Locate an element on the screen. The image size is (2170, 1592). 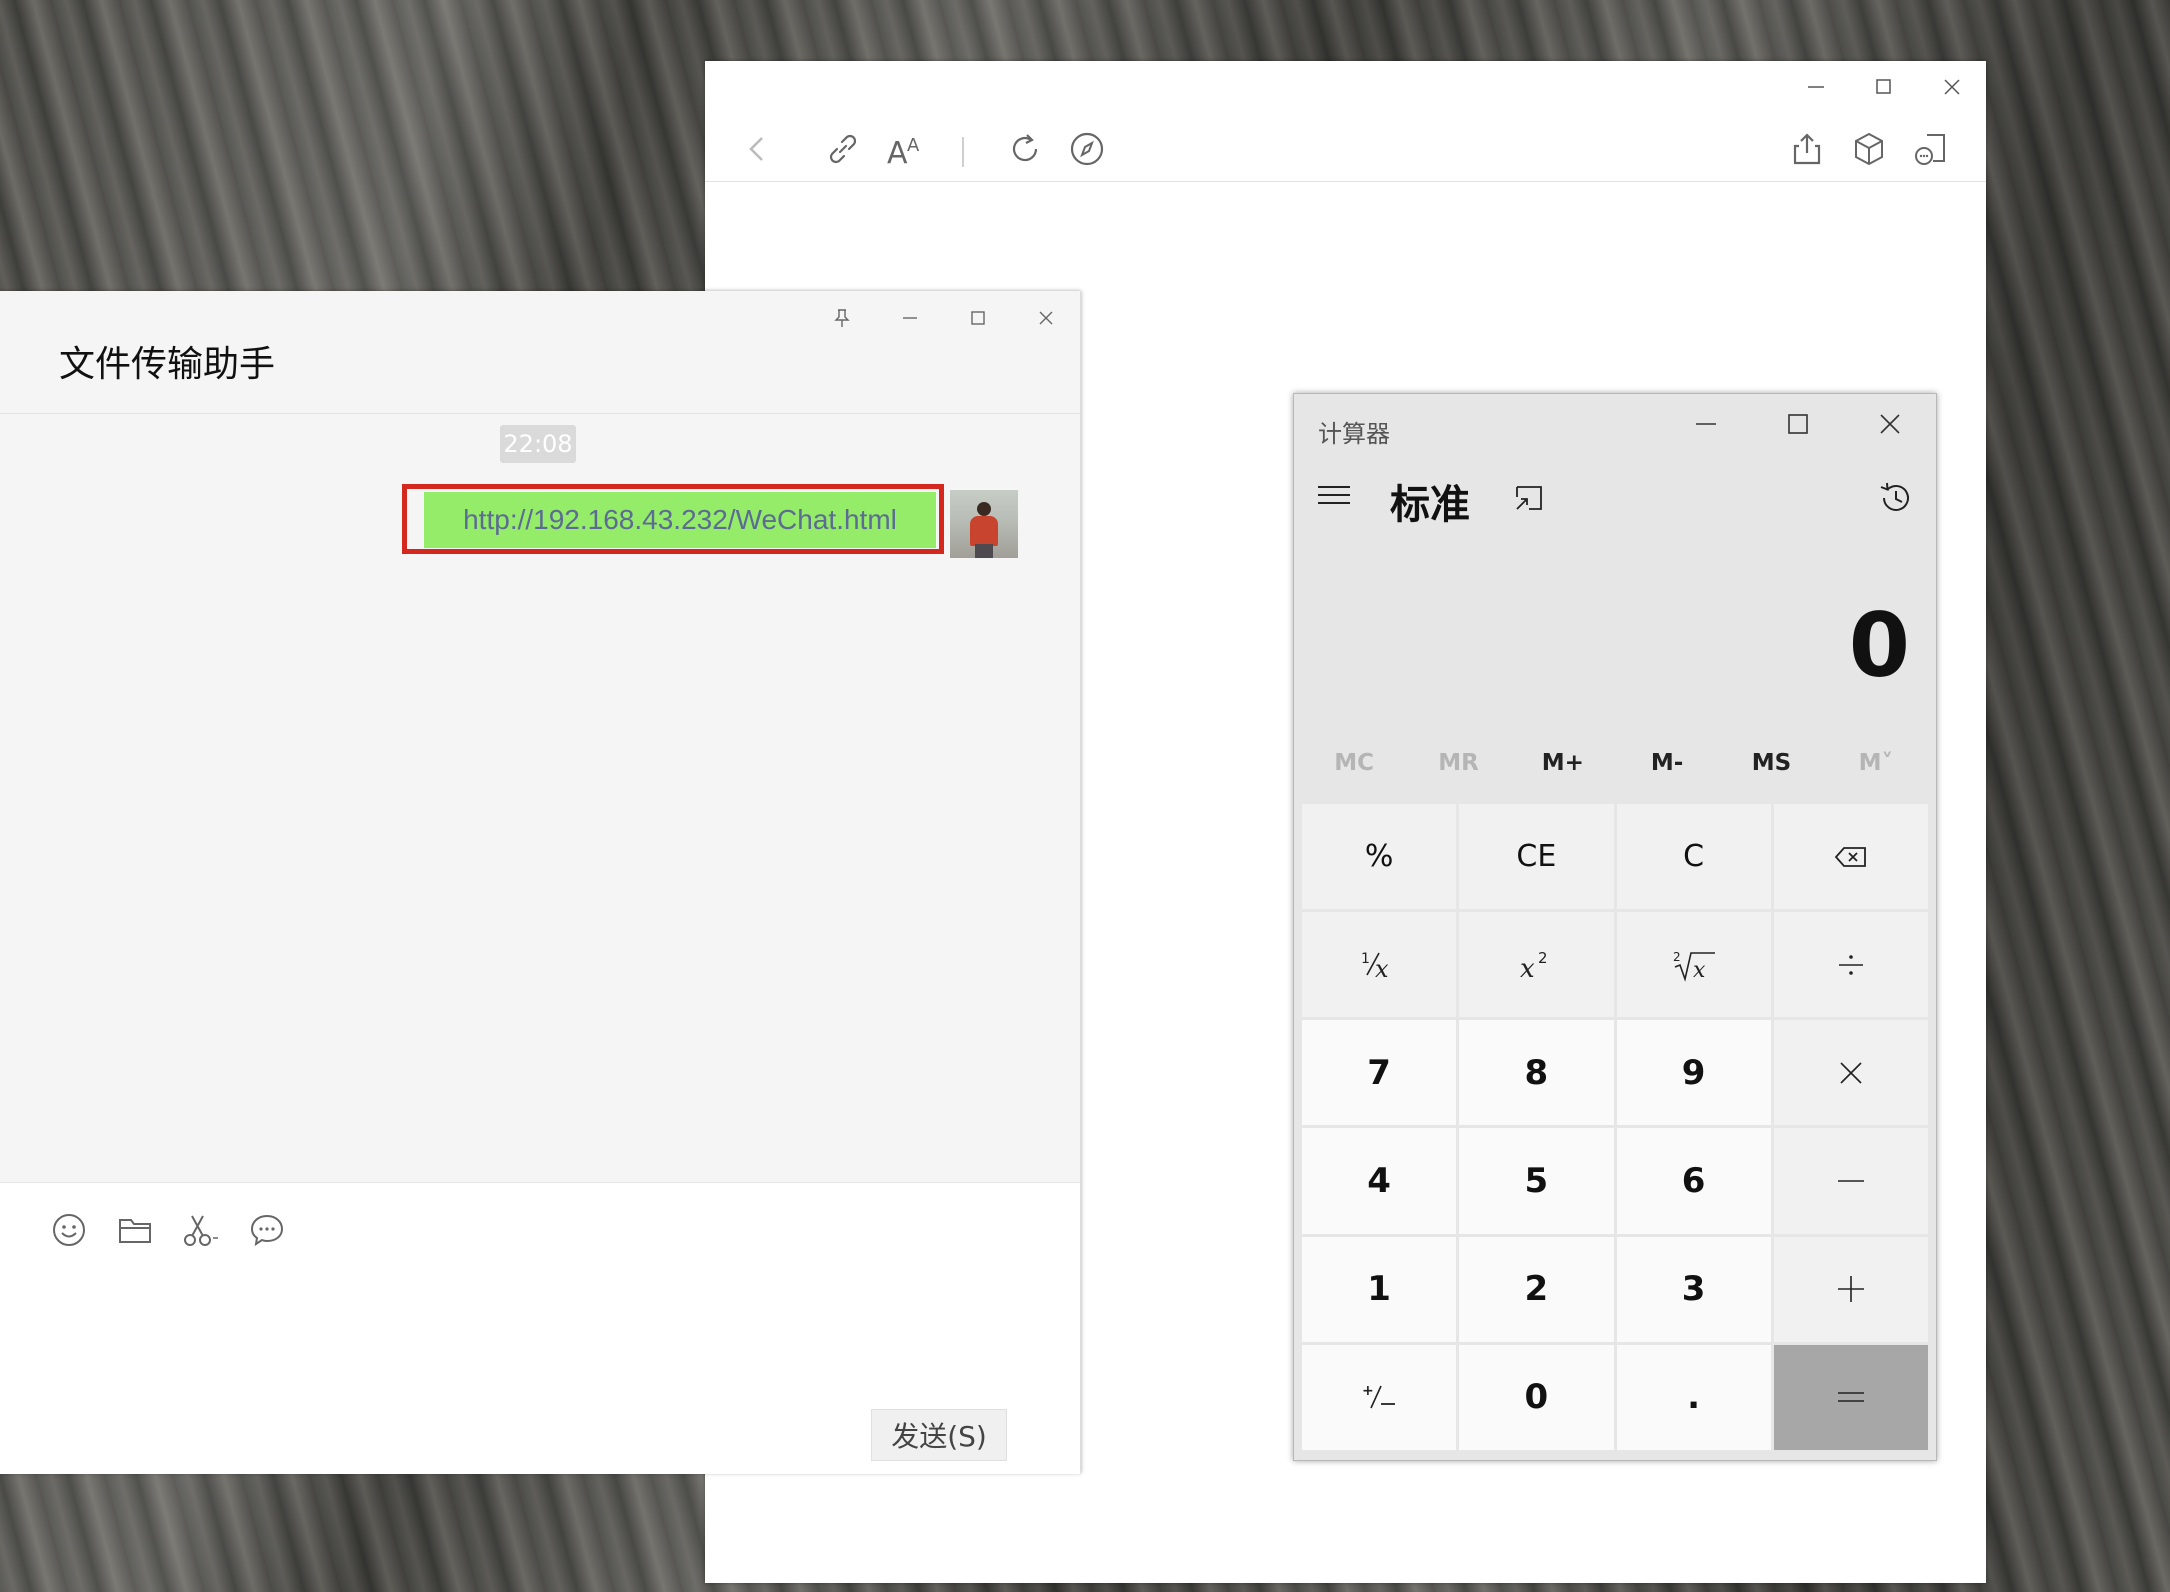
negate-icon: + is located at coordinates (1379, 1396).